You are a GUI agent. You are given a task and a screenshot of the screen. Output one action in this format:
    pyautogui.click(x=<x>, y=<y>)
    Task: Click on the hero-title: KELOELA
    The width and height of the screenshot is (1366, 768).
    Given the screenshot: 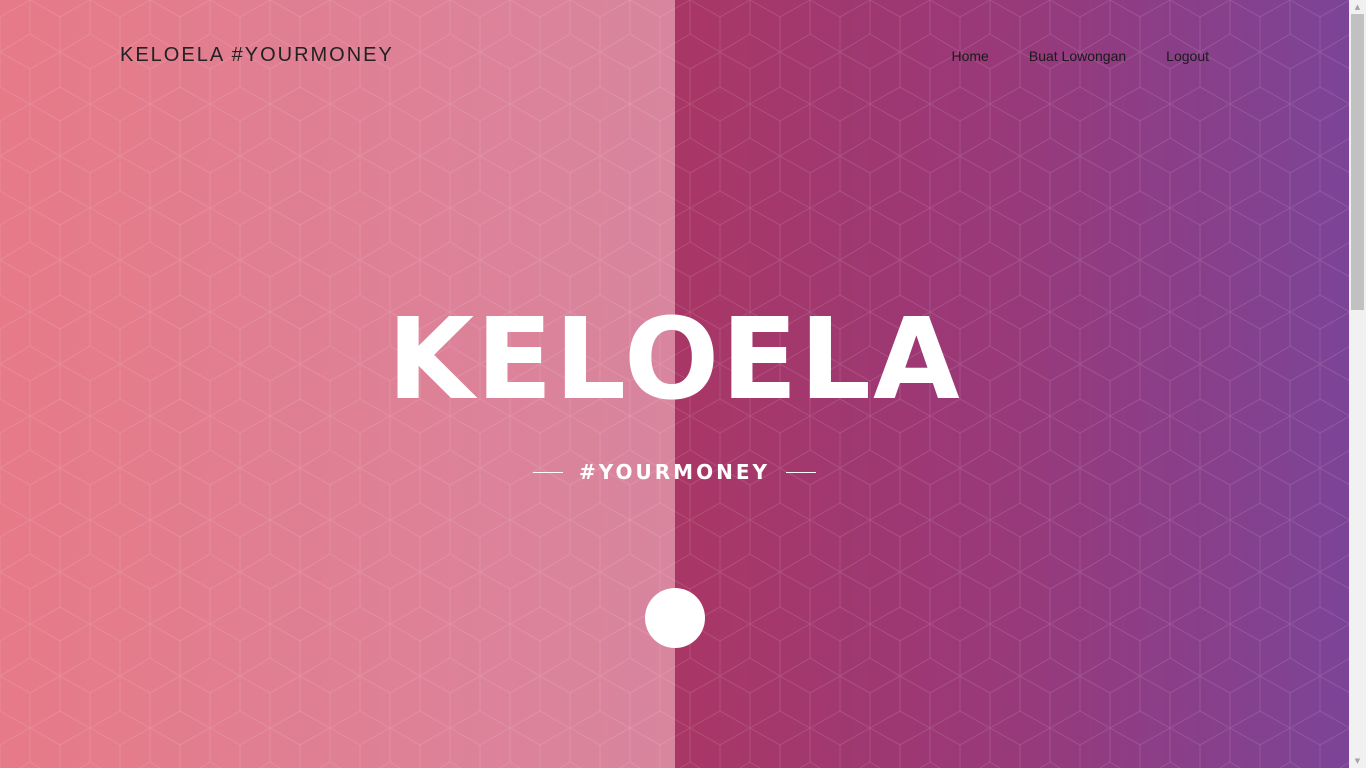 What is the action you would take?
    pyautogui.click(x=674, y=360)
    